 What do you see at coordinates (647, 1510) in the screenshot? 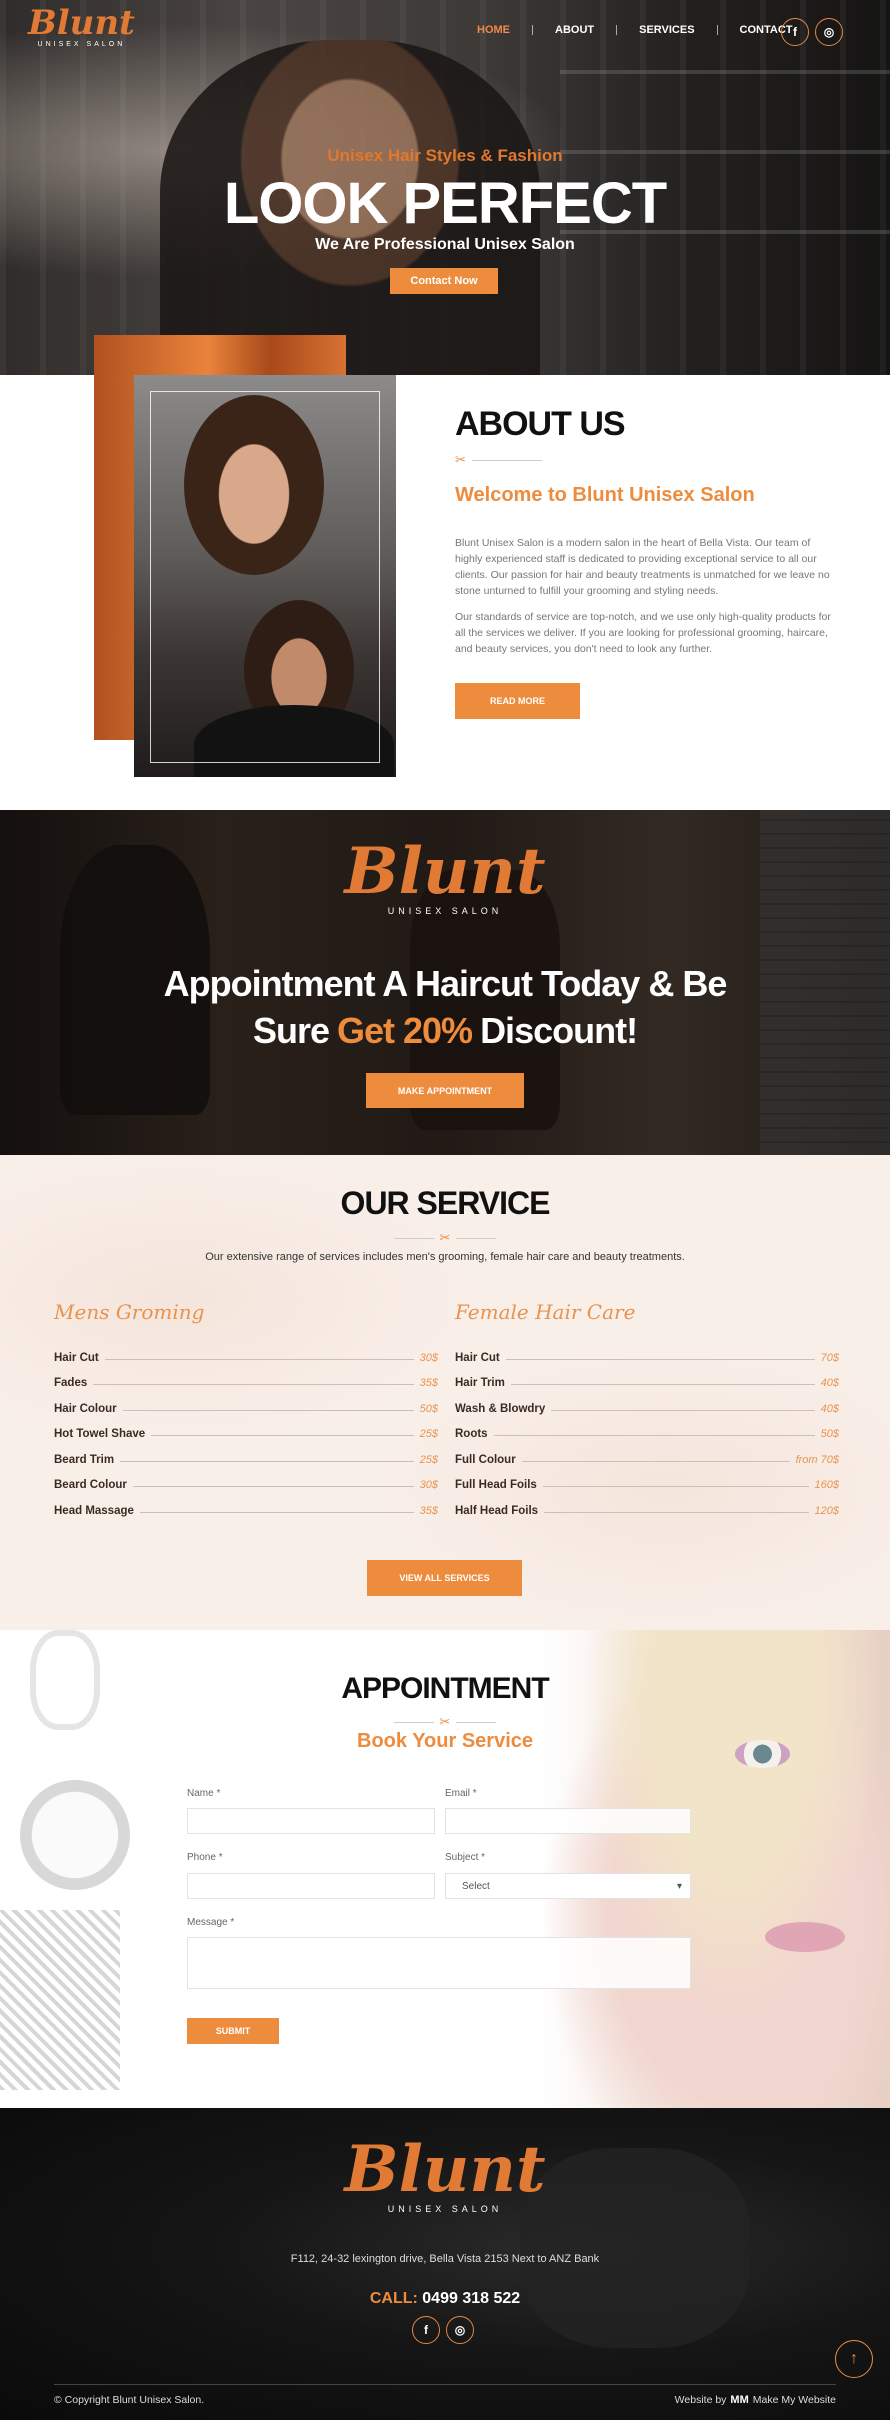
I see `service-row: Half Head Foils 120$` at bounding box center [647, 1510].